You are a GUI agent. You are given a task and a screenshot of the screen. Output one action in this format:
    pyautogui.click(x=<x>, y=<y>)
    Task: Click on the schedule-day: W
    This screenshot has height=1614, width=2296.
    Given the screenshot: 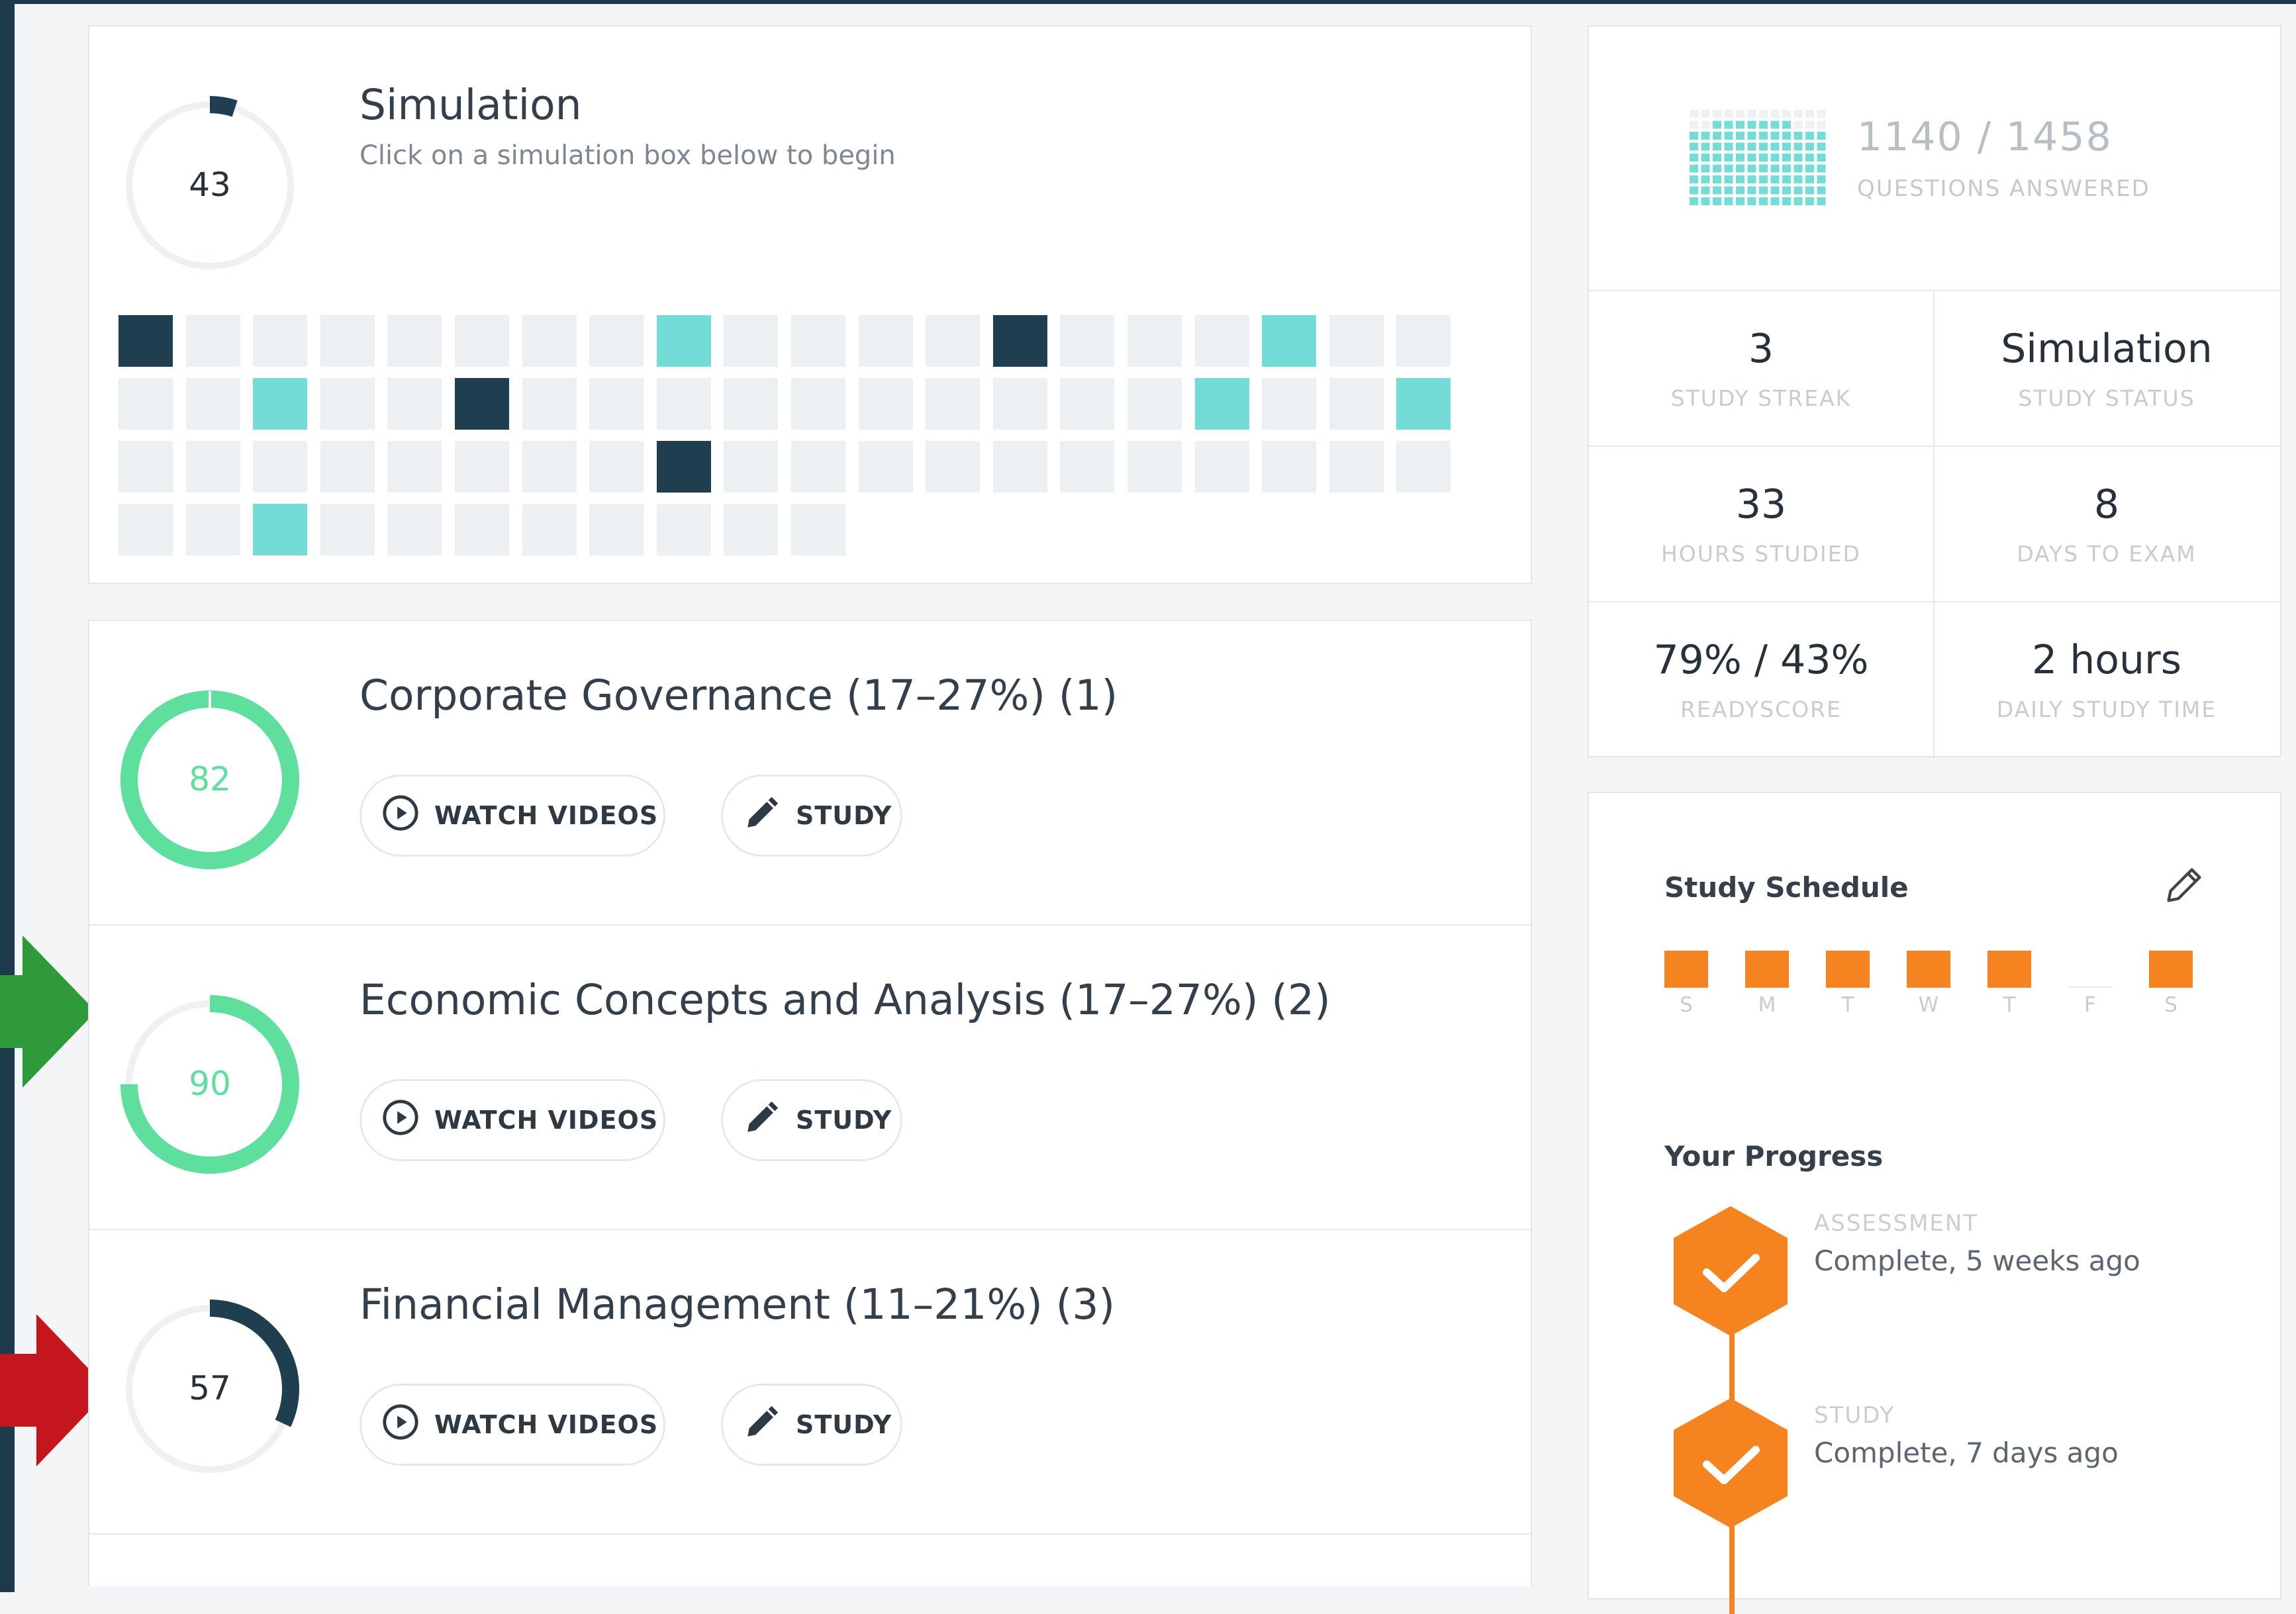 What is the action you would take?
    pyautogui.click(x=1928, y=984)
    